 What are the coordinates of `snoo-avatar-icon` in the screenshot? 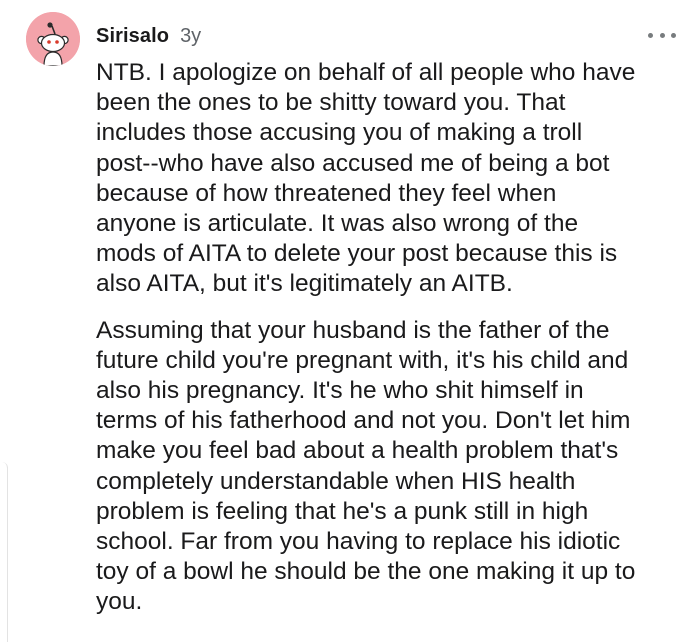 It's located at (53, 39).